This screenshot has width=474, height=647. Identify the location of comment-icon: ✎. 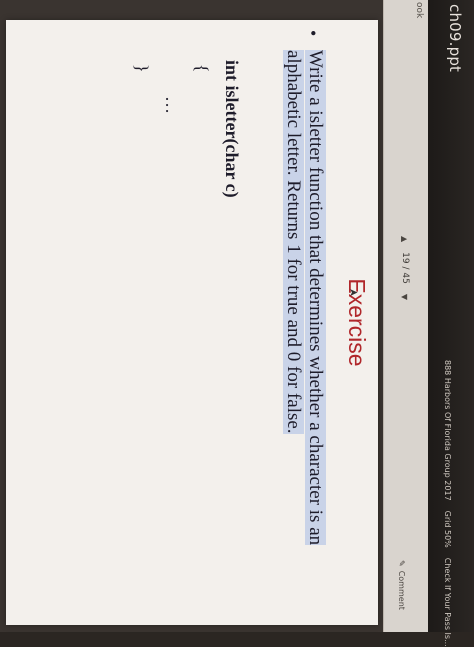
(401, 563).